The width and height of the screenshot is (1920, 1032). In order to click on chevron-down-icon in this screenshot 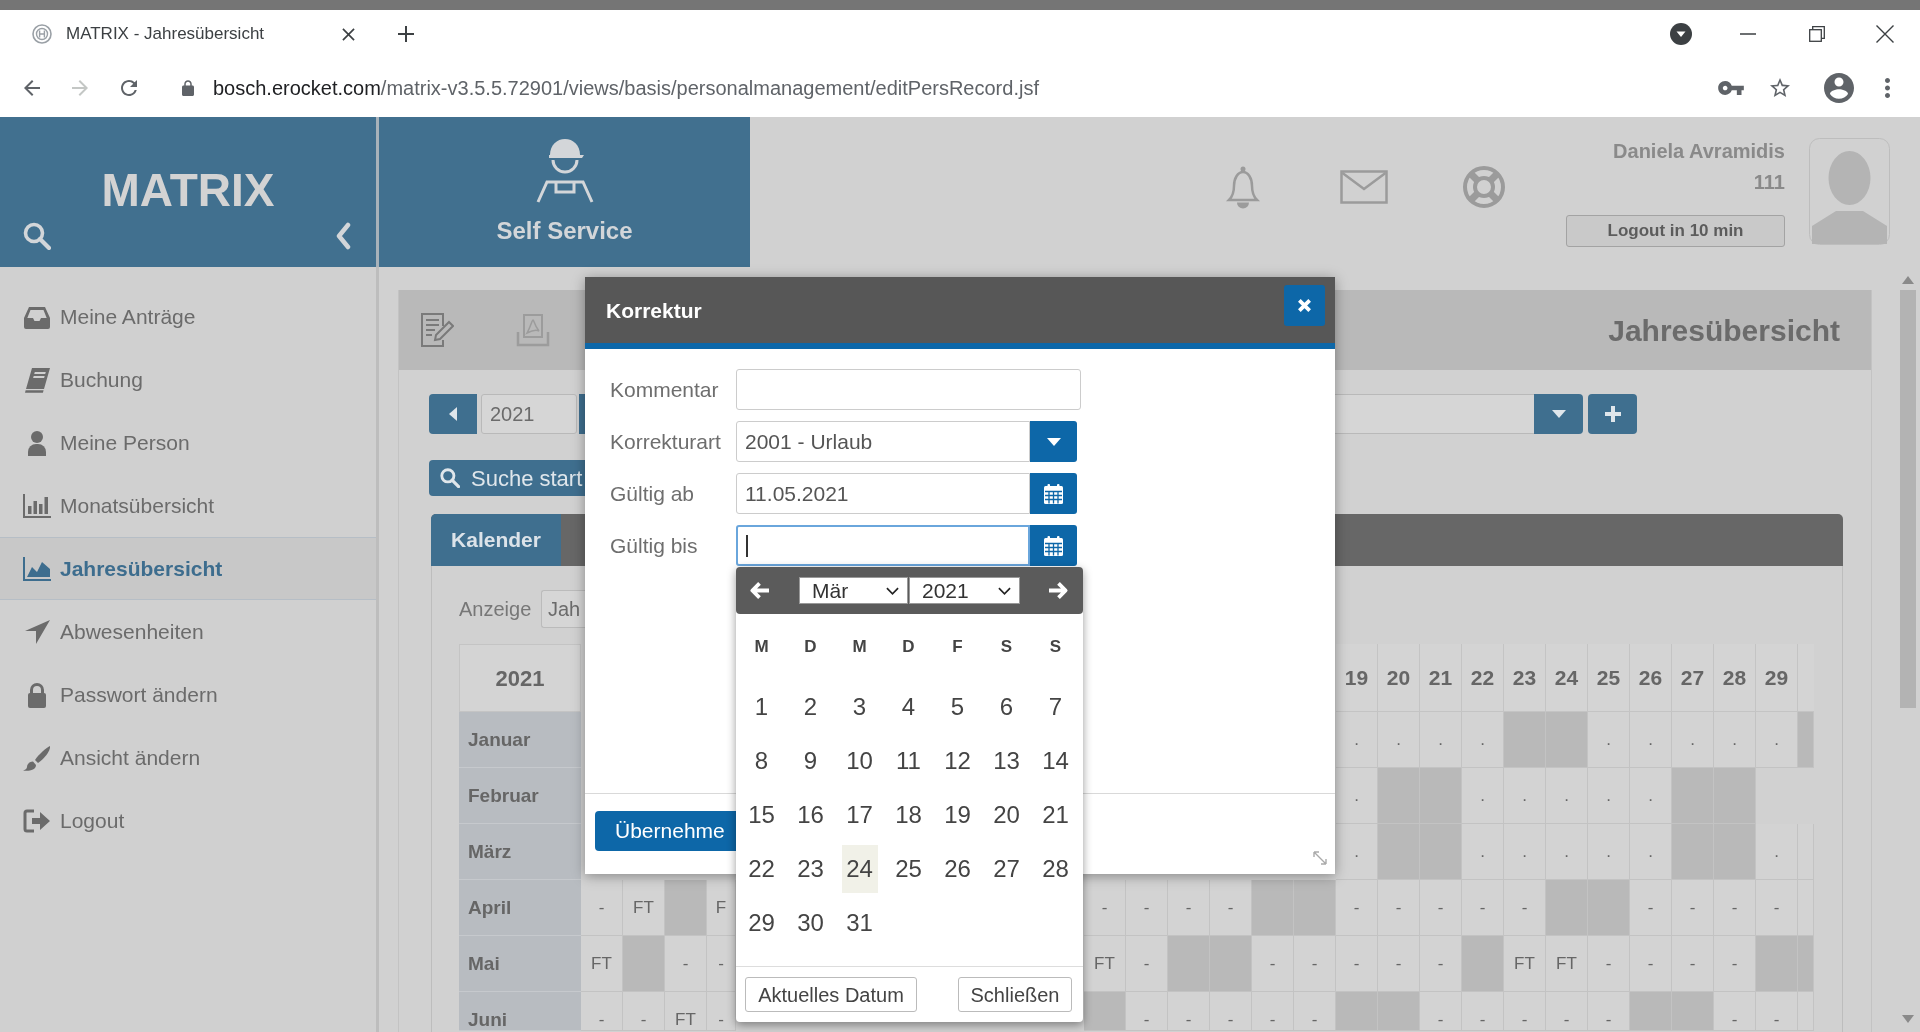, I will do `click(892, 590)`.